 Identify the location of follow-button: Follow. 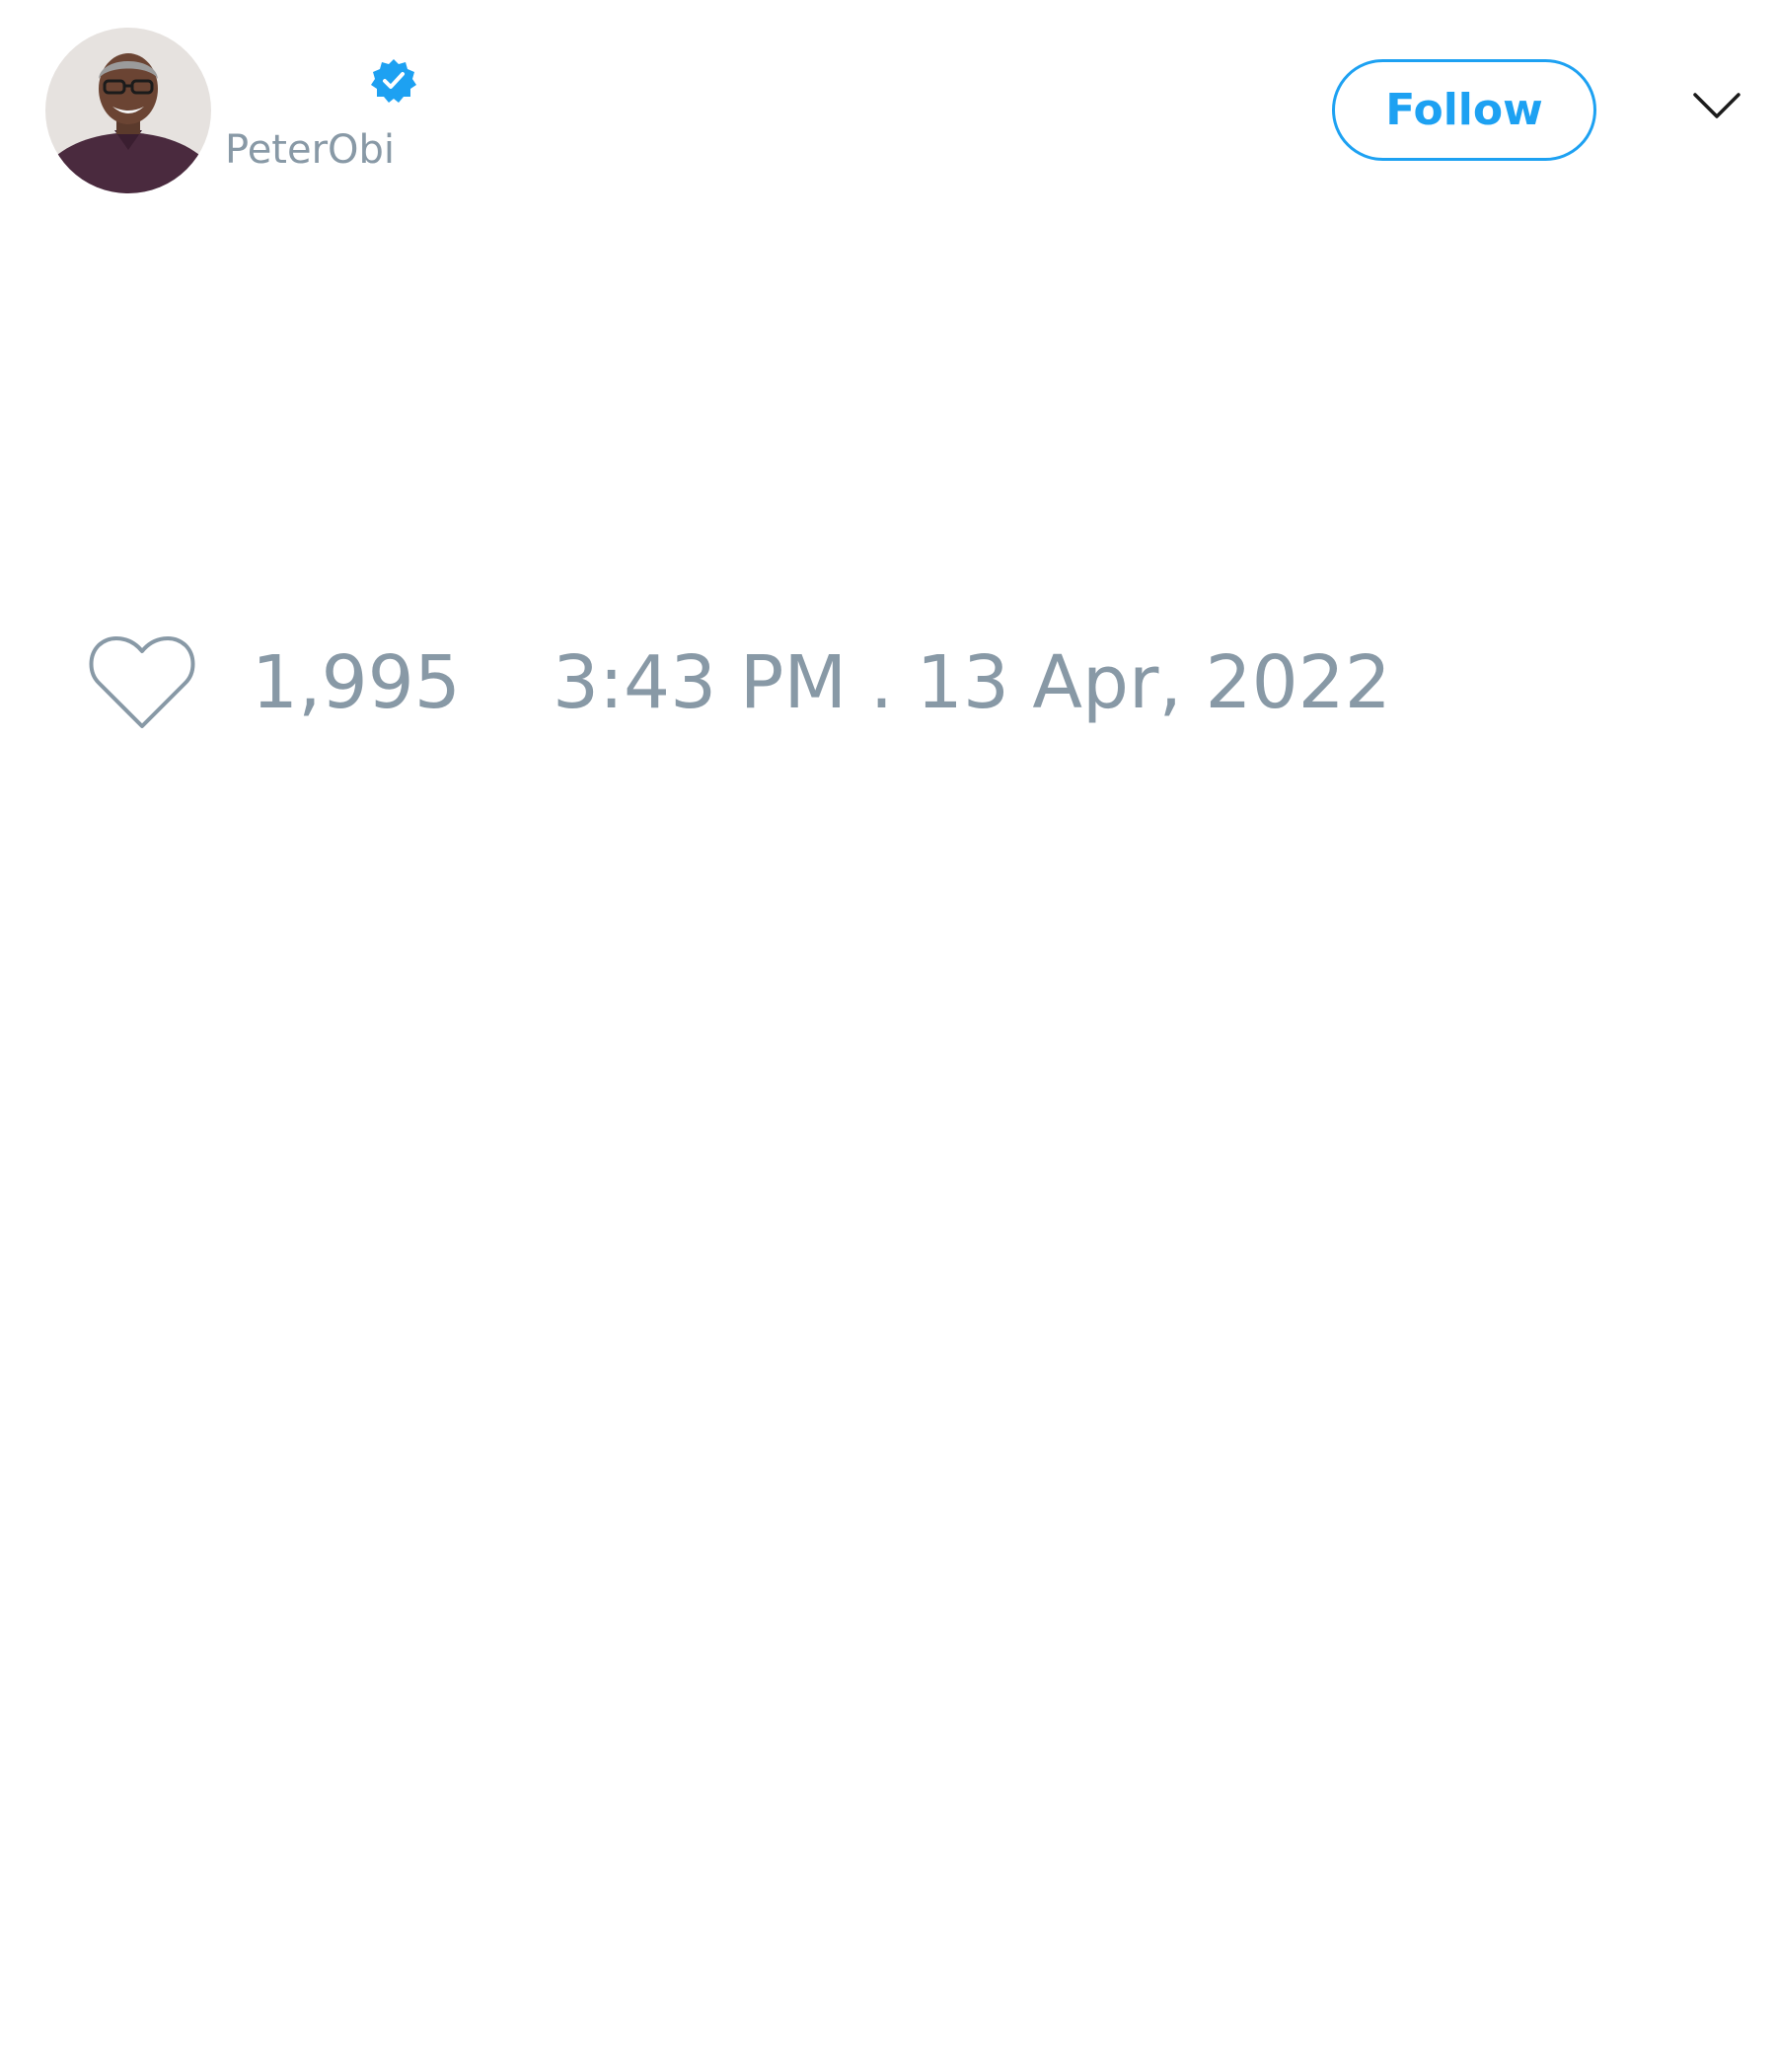
(1464, 110).